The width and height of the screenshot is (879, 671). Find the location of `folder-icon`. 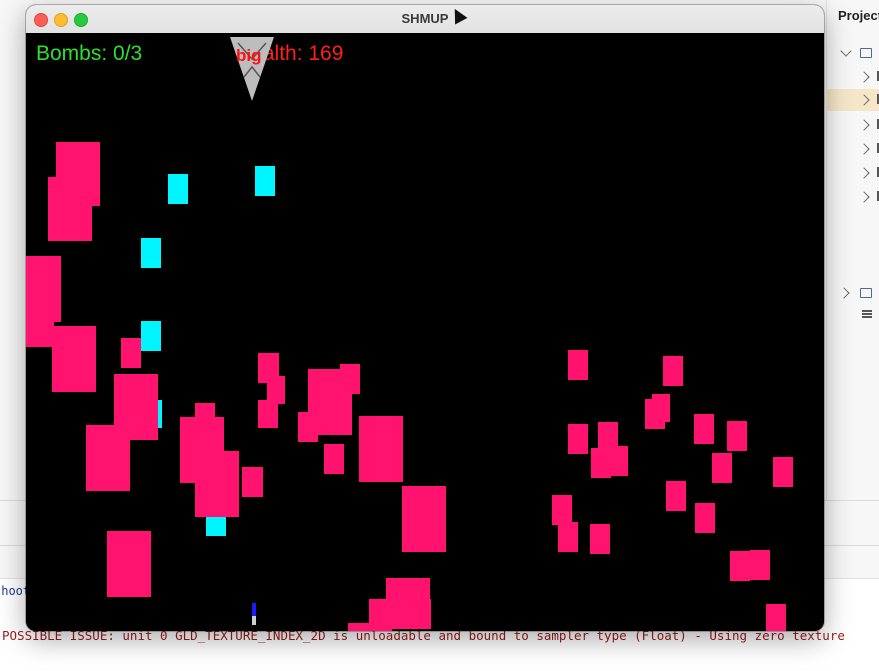

folder-icon is located at coordinates (866, 53).